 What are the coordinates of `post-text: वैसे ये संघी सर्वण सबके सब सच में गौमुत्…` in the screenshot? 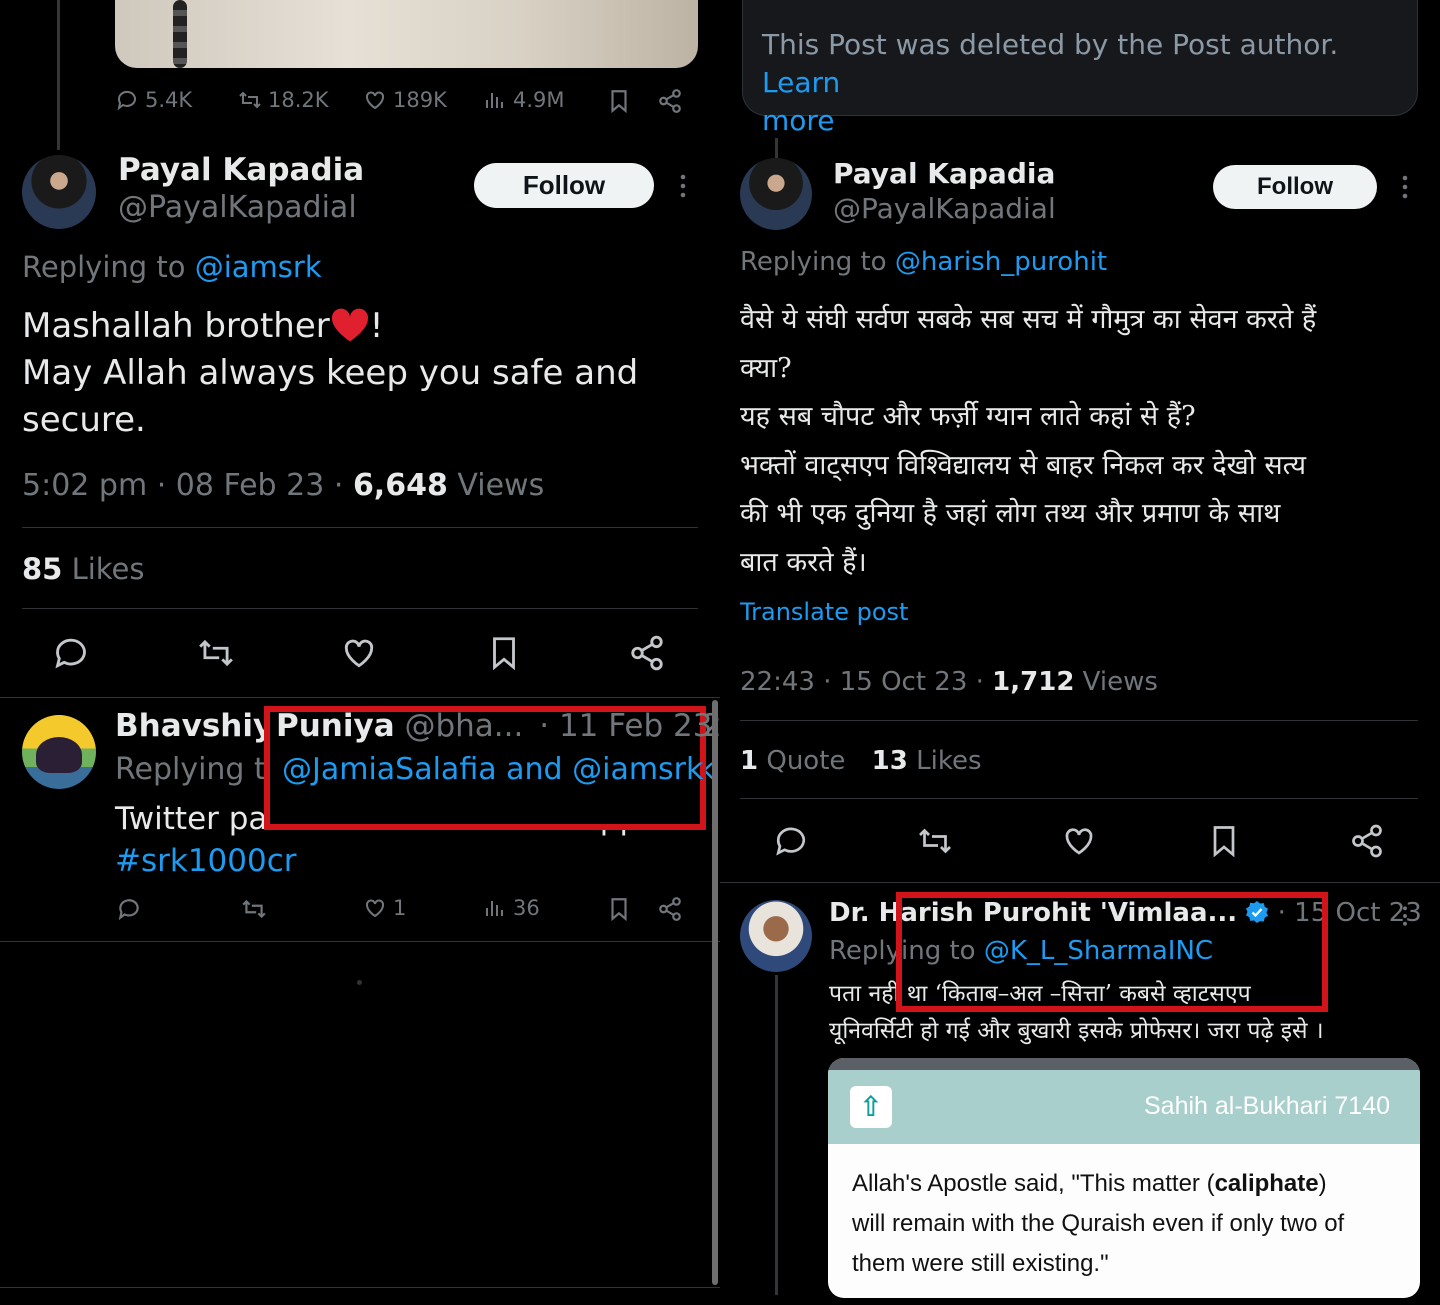 It's located at (1028, 441).